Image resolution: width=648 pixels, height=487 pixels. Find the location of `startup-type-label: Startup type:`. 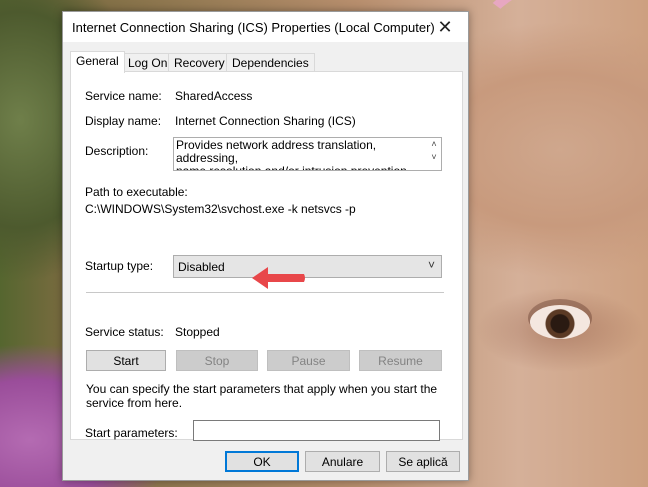

startup-type-label: Startup type: is located at coordinates (119, 266).